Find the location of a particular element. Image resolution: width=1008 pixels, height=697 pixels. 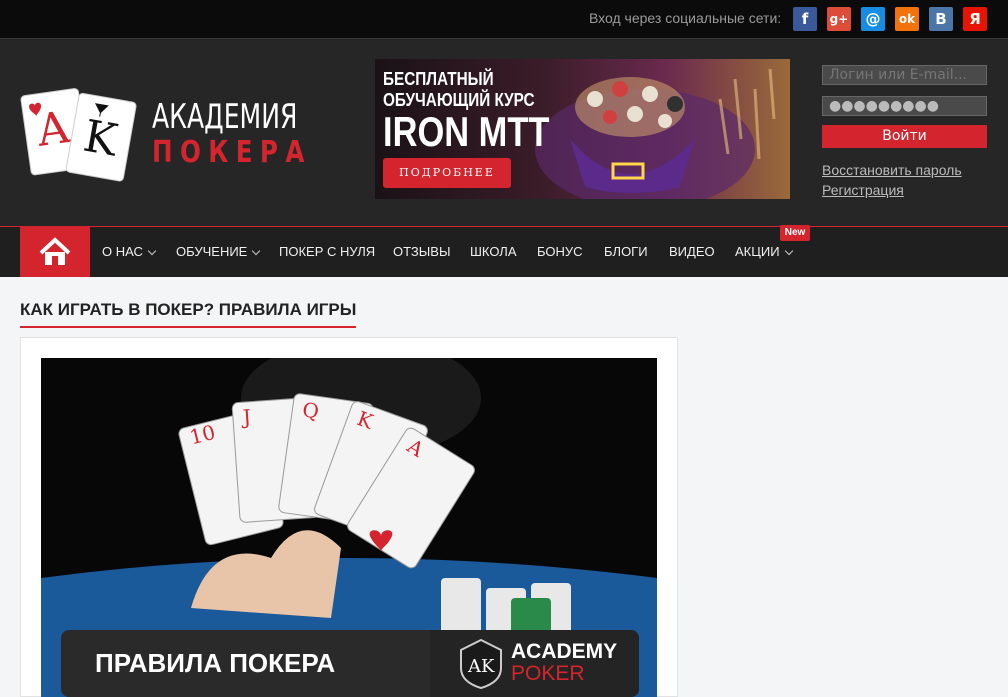

image-caption-text: ПРАВИЛА ПОКЕРА is located at coordinates (215, 663).